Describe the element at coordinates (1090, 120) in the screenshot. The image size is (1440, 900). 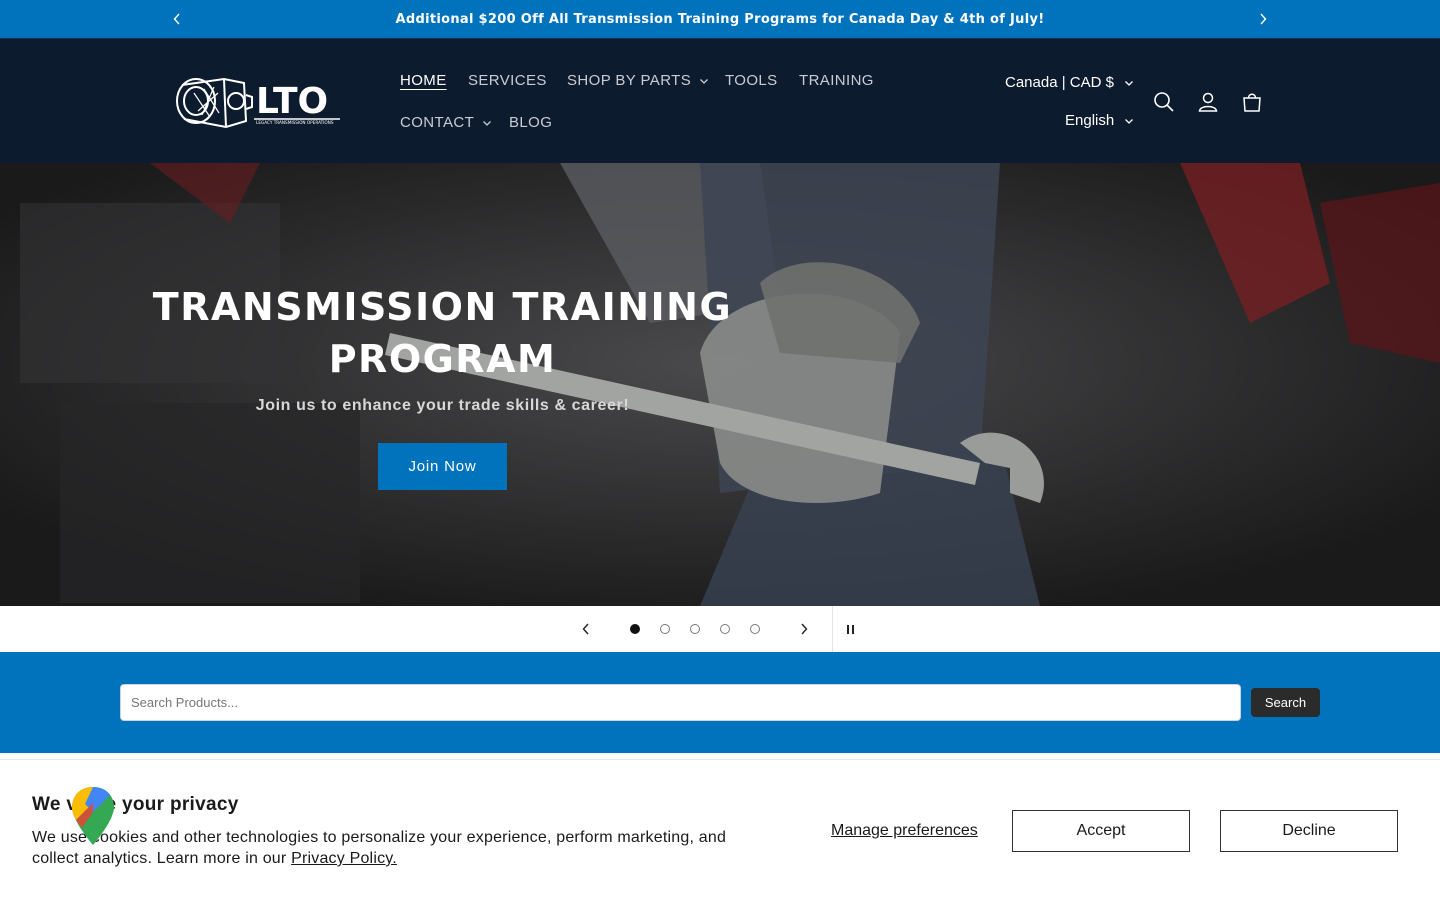
I see `language-label: English` at that location.